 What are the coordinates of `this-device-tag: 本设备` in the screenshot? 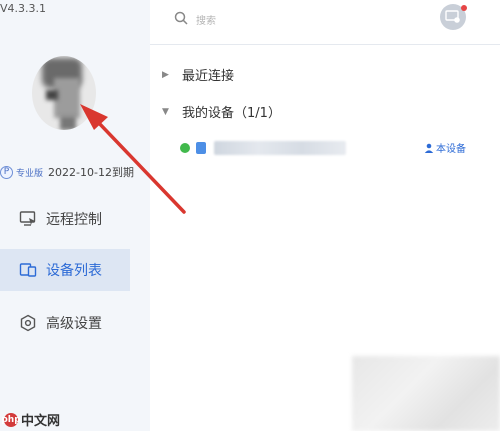 It's located at (445, 147).